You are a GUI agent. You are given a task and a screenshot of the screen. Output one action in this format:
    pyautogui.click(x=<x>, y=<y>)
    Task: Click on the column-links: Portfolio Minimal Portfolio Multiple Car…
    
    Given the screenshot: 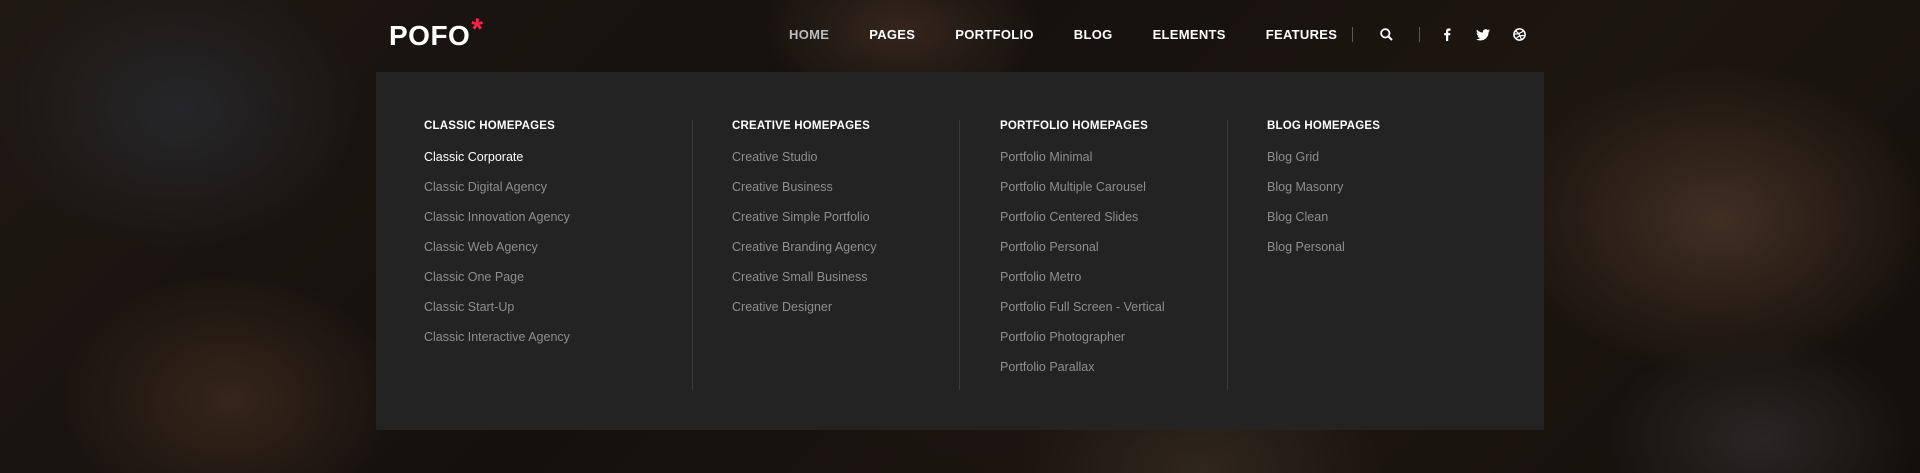 What is the action you would take?
    pyautogui.click(x=1082, y=270)
    